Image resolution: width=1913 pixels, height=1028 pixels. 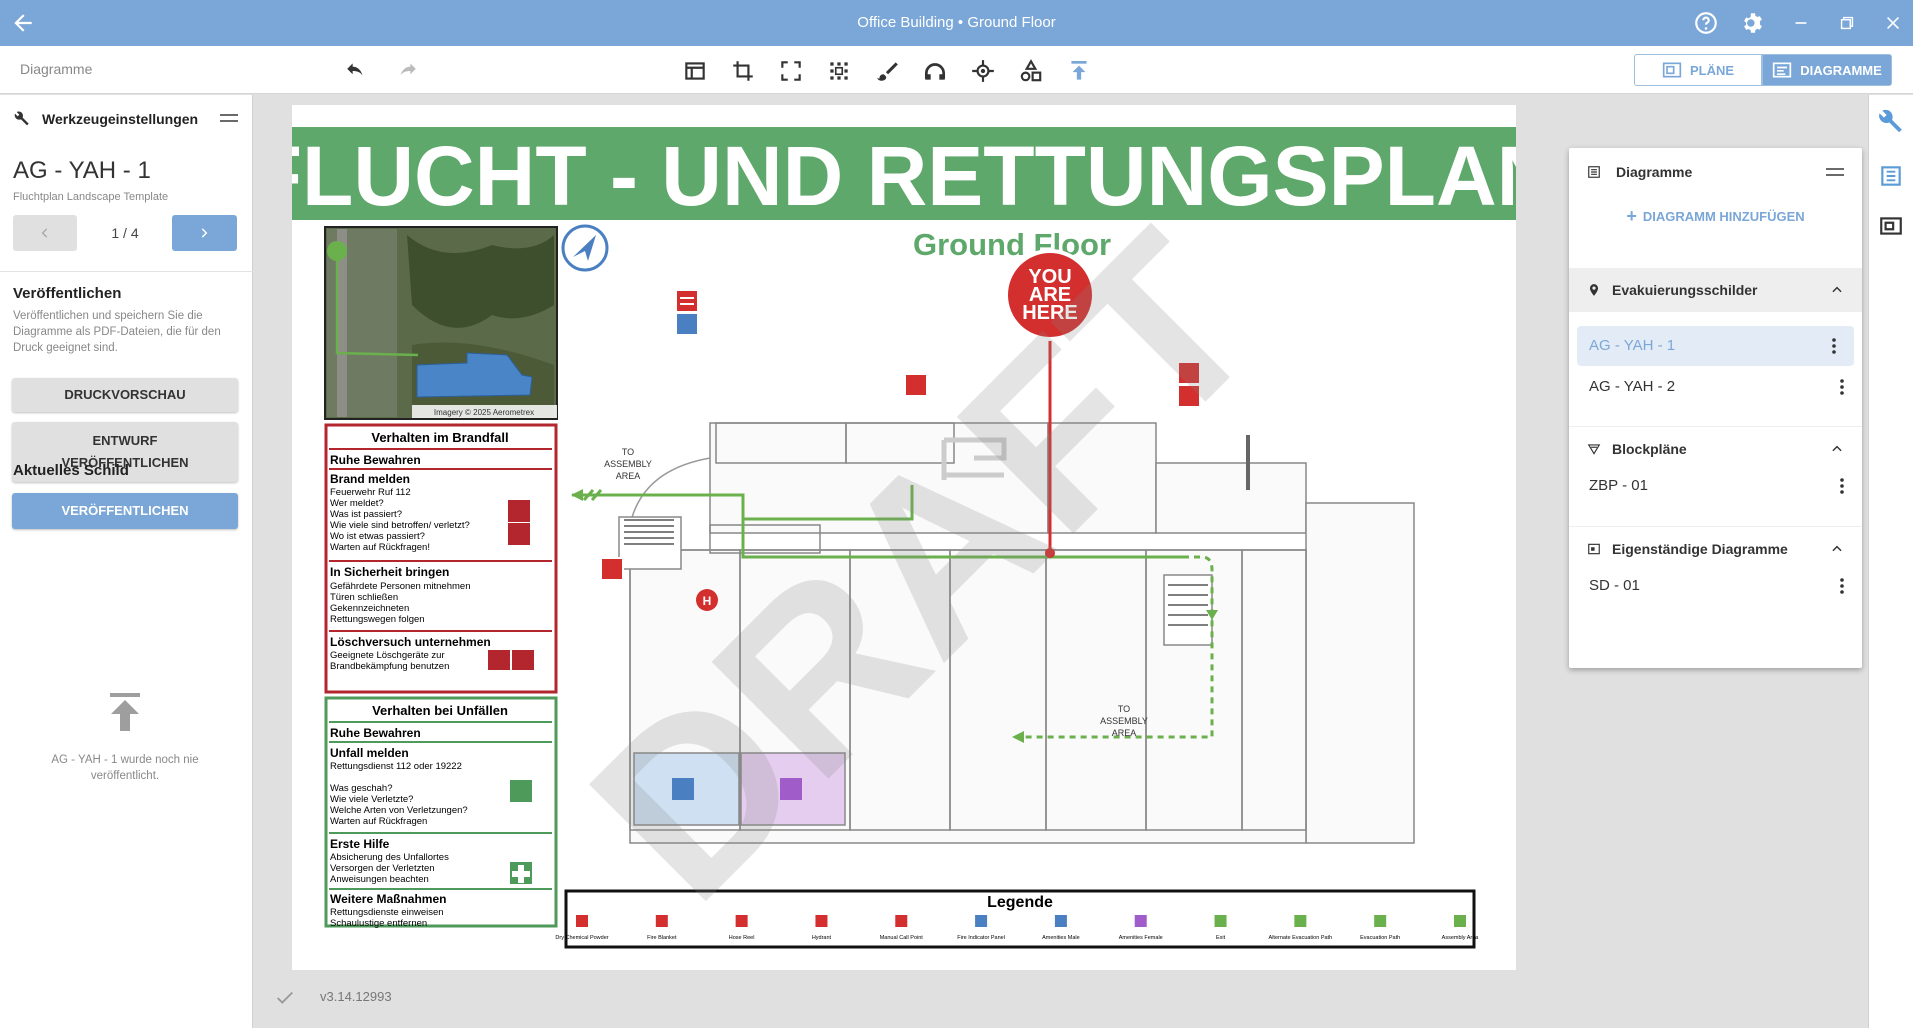 What do you see at coordinates (1654, 172) in the screenshot?
I see `diagrams-panel-title: Diagramme` at bounding box center [1654, 172].